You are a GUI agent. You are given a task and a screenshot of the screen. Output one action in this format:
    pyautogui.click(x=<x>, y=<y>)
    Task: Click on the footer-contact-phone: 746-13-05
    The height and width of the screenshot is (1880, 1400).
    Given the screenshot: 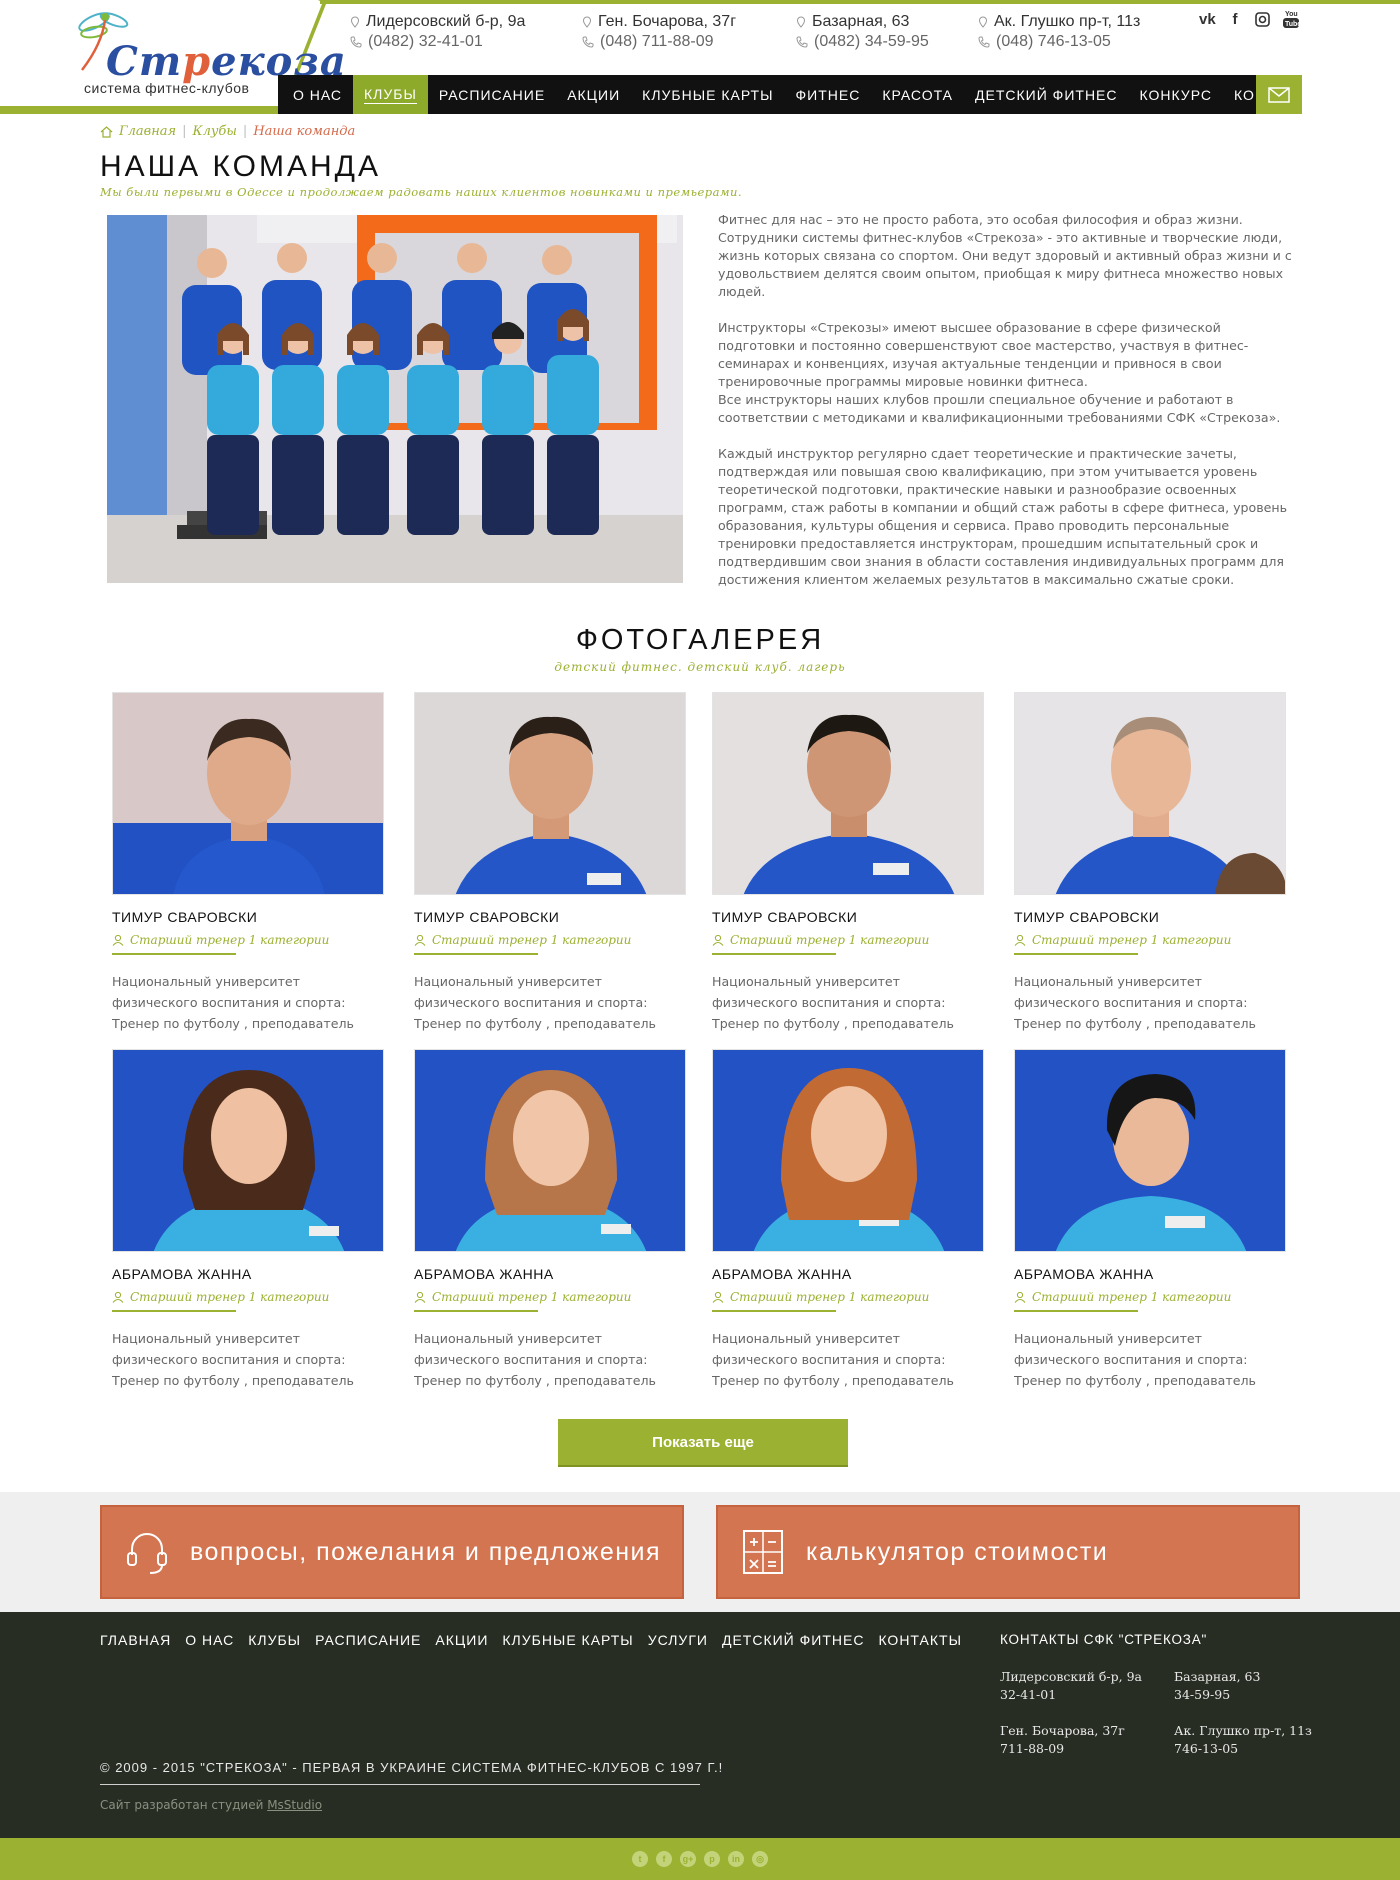 What is the action you would take?
    pyautogui.click(x=1243, y=1749)
    